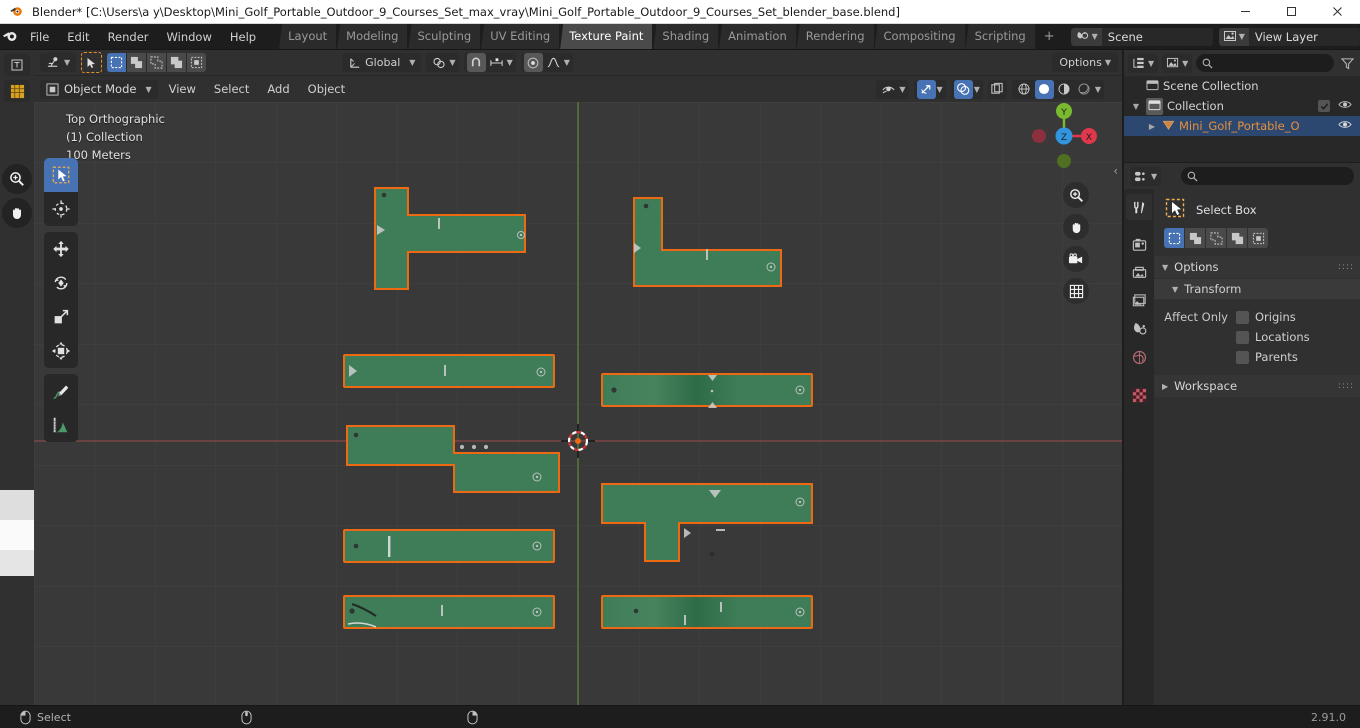  Describe the element at coordinates (61, 317) in the screenshot. I see `tool-scale` at that location.